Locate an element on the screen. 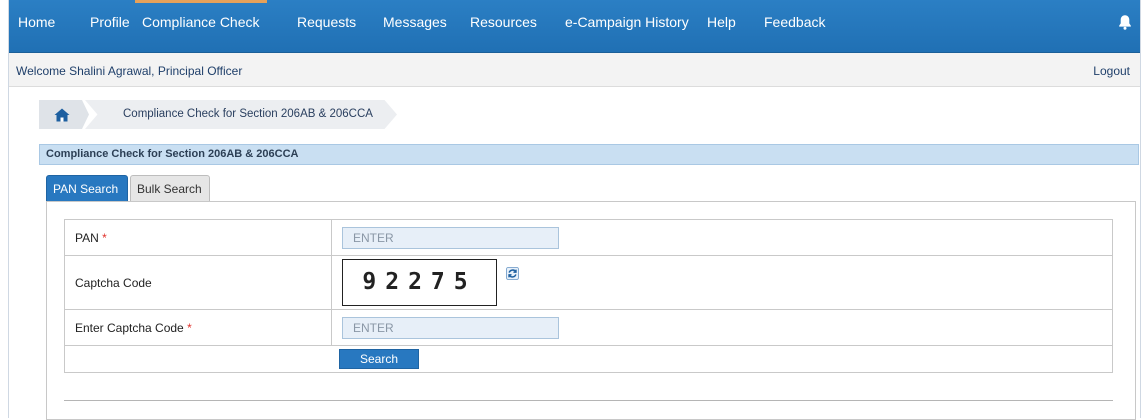 This screenshot has width=1147, height=420. home-icon is located at coordinates (62, 115).